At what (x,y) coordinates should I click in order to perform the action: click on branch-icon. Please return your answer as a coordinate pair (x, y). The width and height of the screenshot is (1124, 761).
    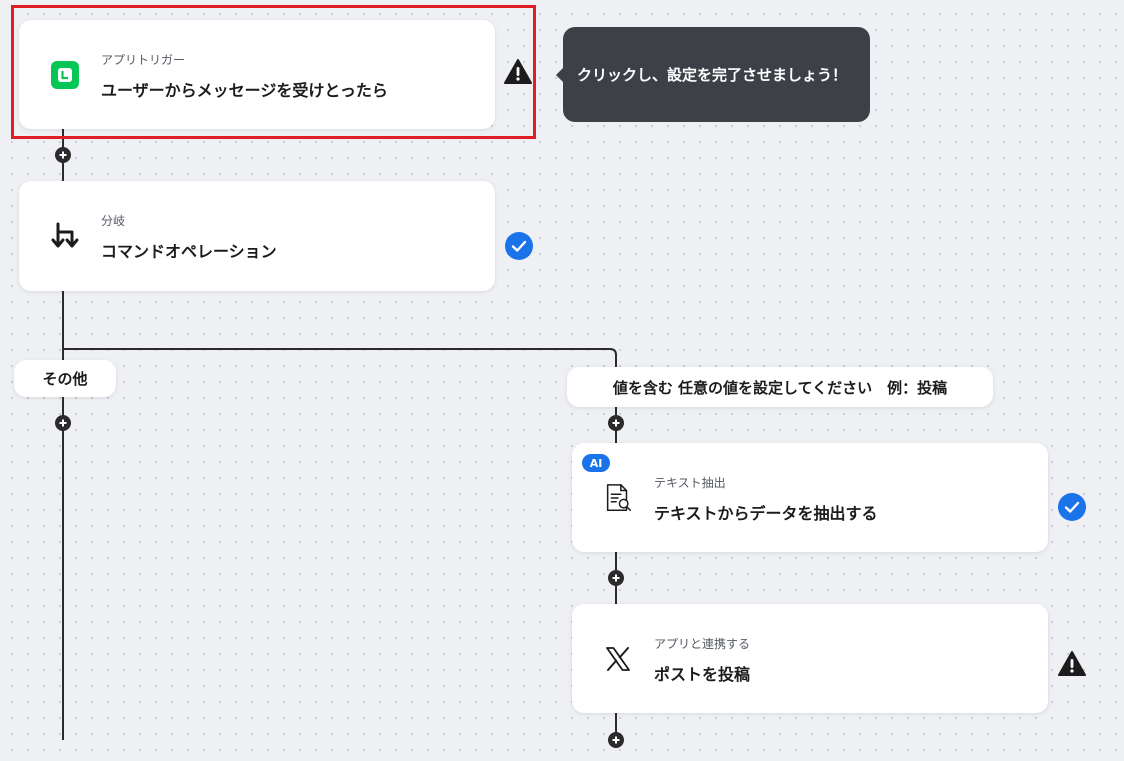
    Looking at the image, I should click on (65, 236).